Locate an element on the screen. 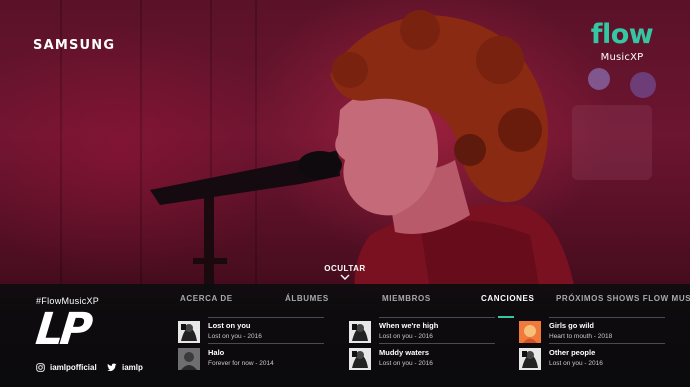  song-item: Other people Lost on you - 2016 is located at coordinates (593, 359).